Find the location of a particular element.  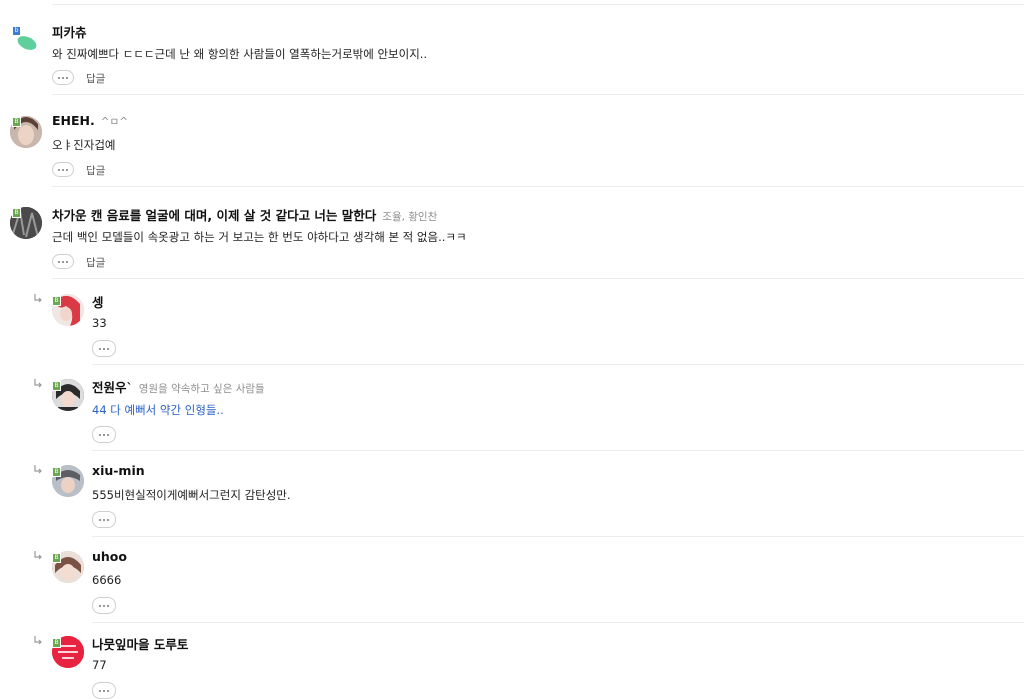

comment-text: 44 다 예뻐서 약간 인형들.. is located at coordinates (158, 410).